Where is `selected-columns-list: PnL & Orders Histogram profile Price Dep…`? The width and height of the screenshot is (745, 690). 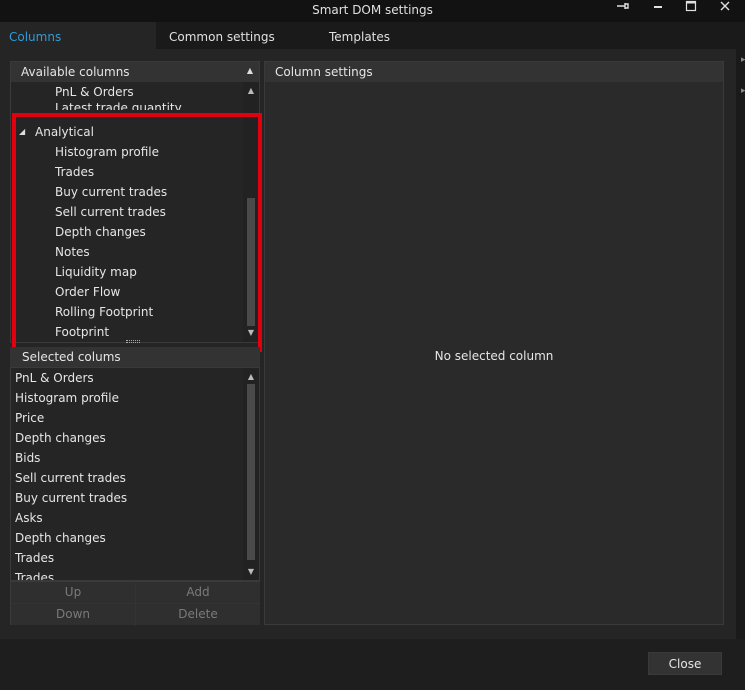 selected-columns-list: PnL & Orders Histogram profile Price Dep… is located at coordinates (135, 474).